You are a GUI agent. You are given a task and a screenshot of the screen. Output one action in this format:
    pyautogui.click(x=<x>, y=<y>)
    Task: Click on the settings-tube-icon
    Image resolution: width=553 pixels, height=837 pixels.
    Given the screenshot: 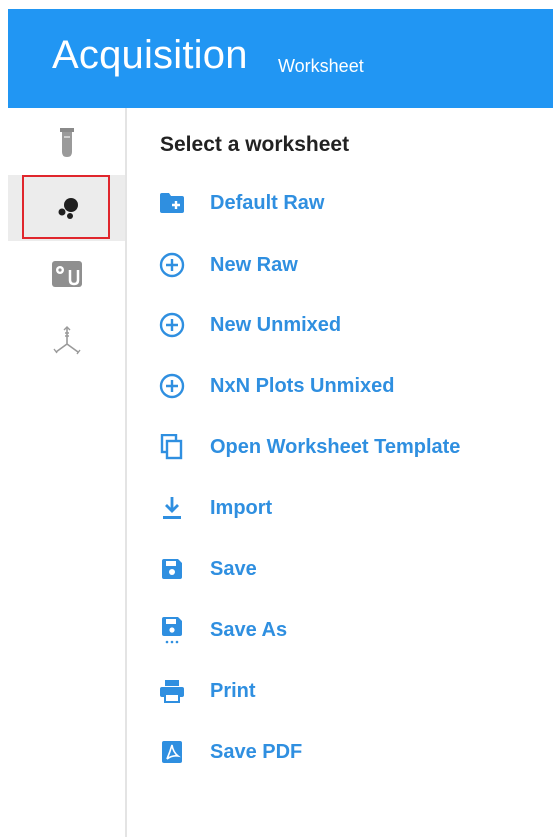 What is the action you would take?
    pyautogui.click(x=66, y=274)
    